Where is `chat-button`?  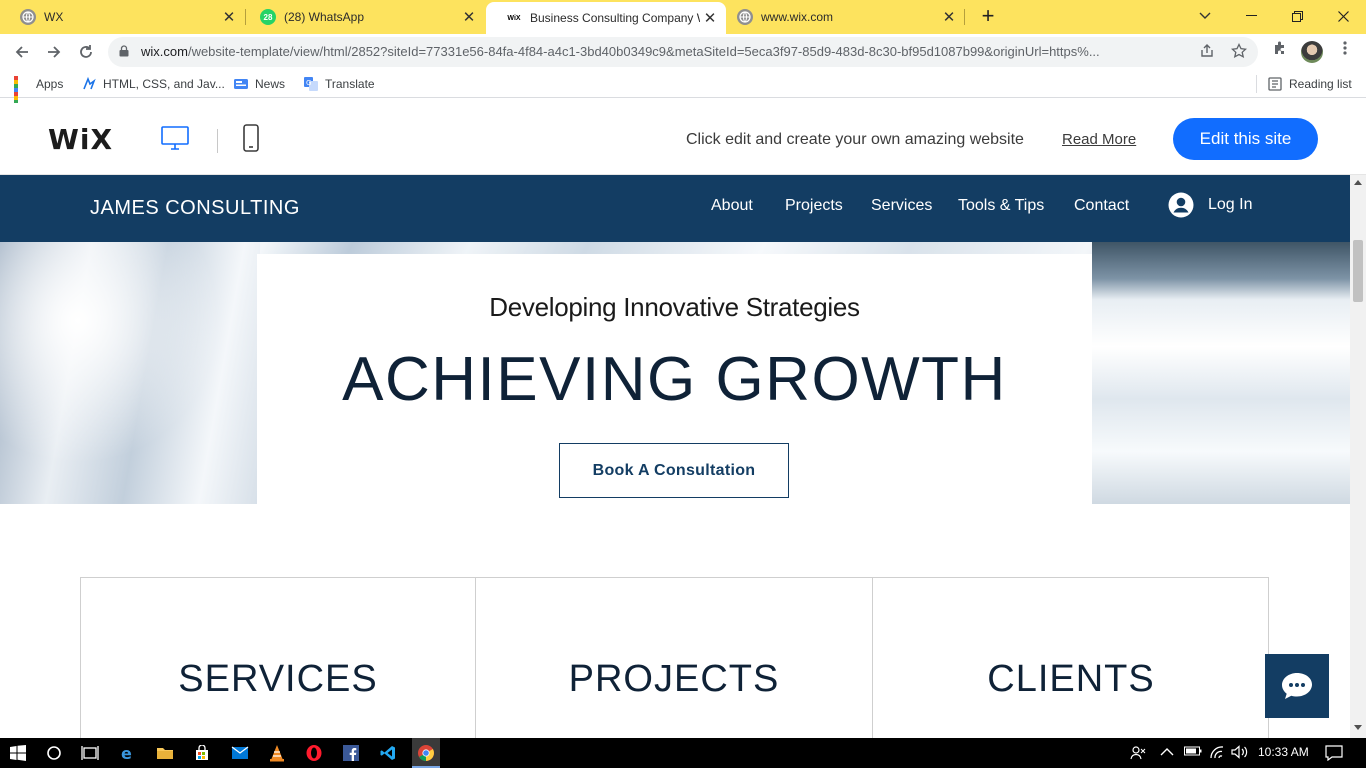
chat-button is located at coordinates (1297, 686).